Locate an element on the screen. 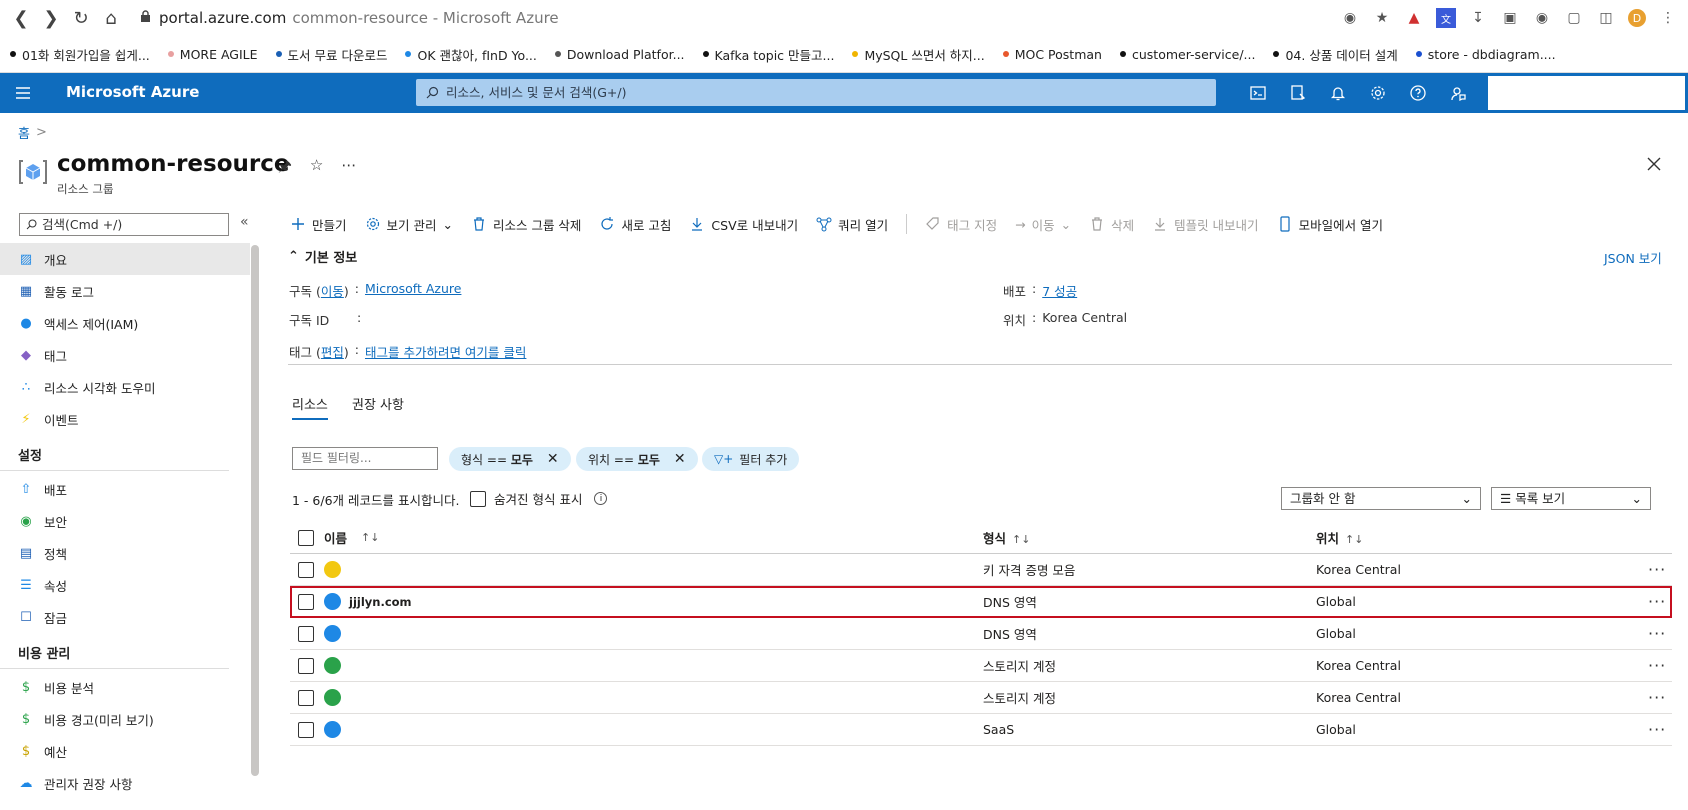 Image resolution: width=1688 pixels, height=810 pixels. type-filter-pill: 형식 == 모두 ✕ is located at coordinates (510, 459).